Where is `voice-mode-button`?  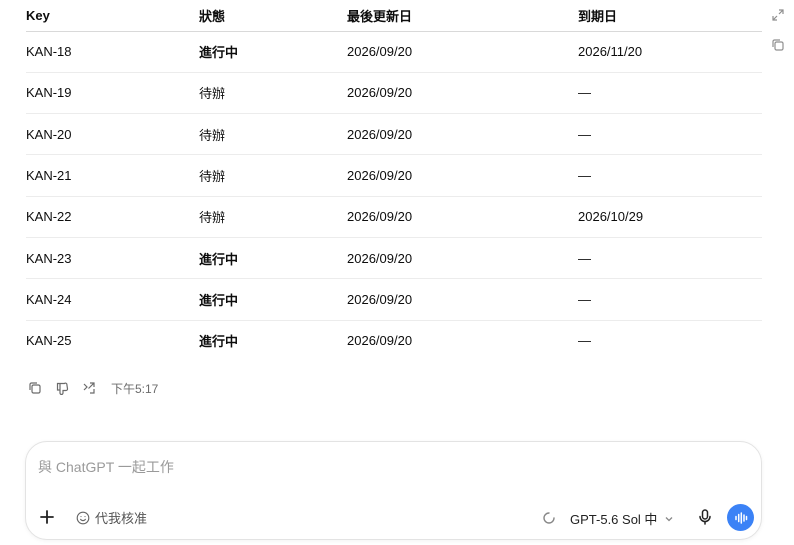 voice-mode-button is located at coordinates (740, 517).